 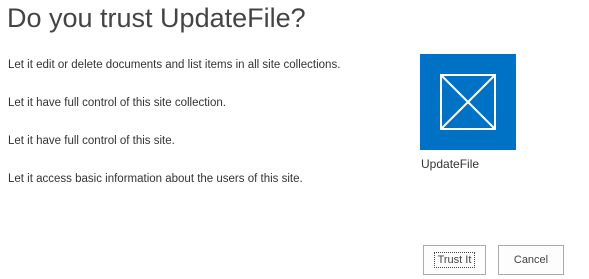 What do you see at coordinates (156, 18) in the screenshot?
I see `dialog-title: Do you trust UpdateFile?` at bounding box center [156, 18].